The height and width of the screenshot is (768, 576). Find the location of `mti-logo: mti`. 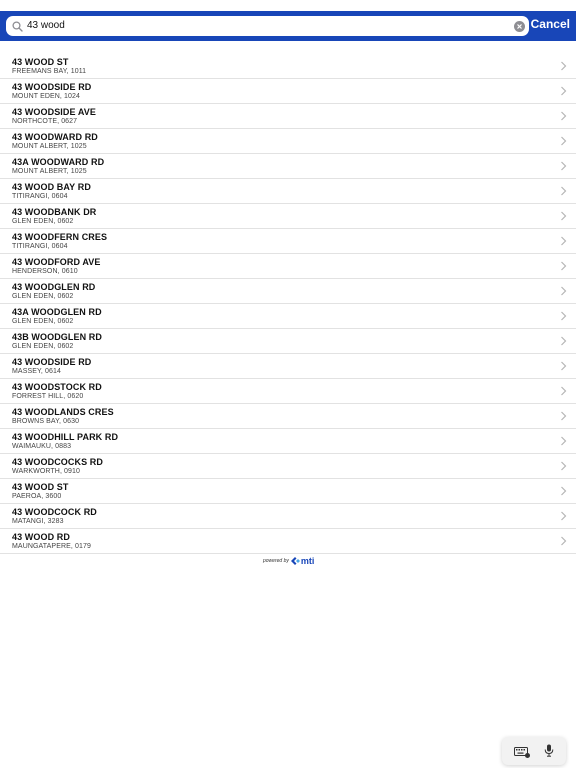

mti-logo: mti is located at coordinates (302, 561).